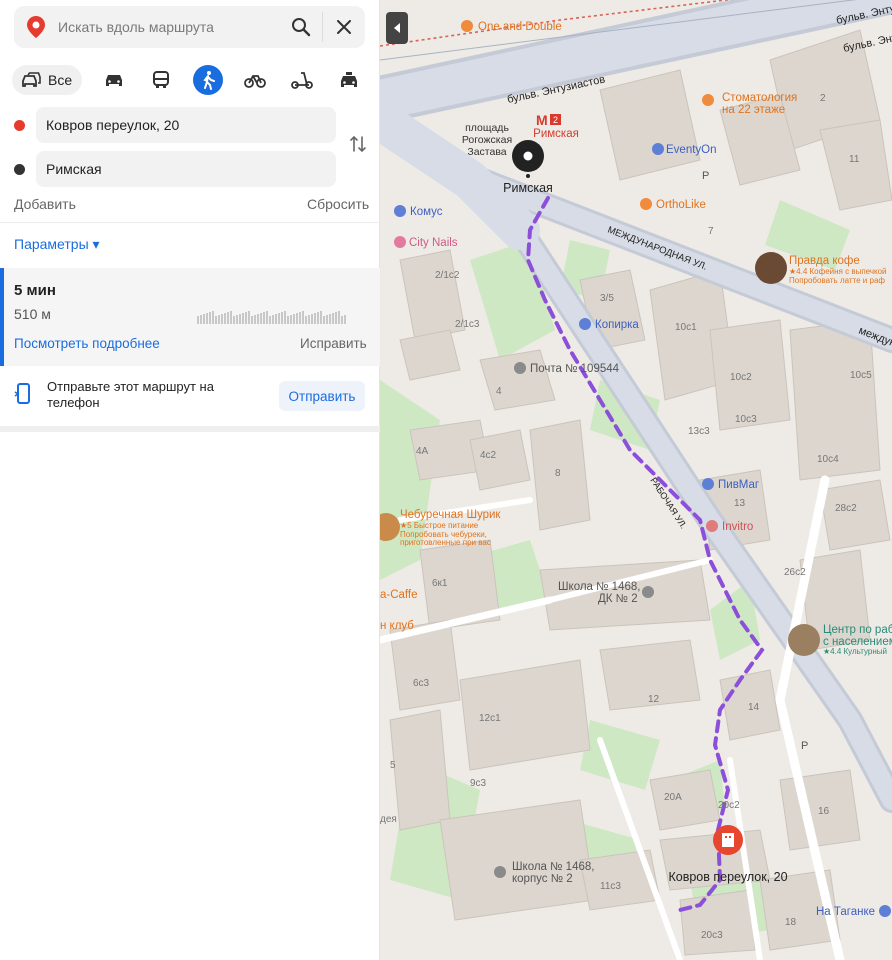  I want to click on house-number: 10с1, so click(686, 327).